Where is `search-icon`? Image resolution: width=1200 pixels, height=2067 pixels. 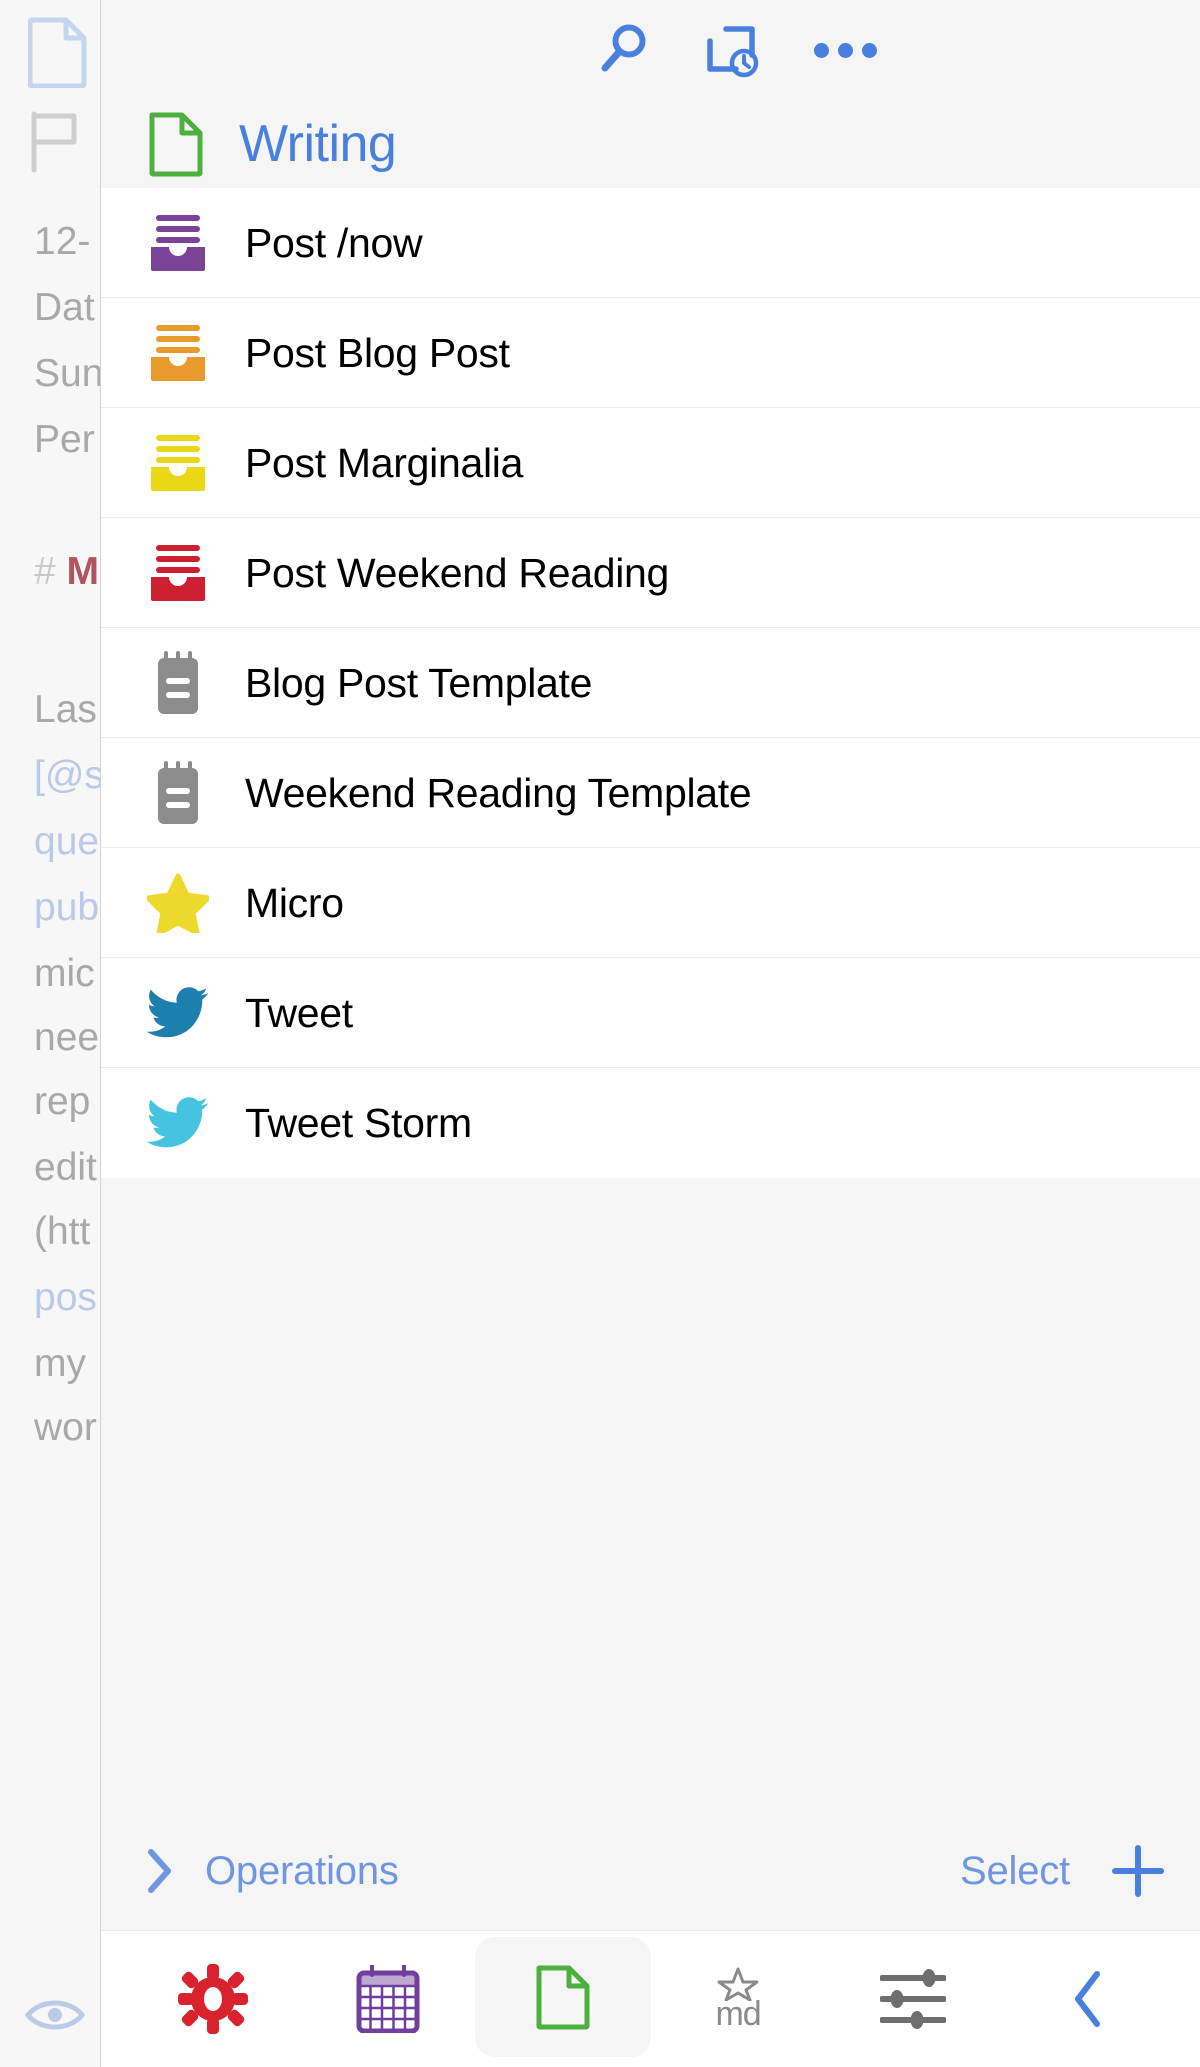 search-icon is located at coordinates (623, 50).